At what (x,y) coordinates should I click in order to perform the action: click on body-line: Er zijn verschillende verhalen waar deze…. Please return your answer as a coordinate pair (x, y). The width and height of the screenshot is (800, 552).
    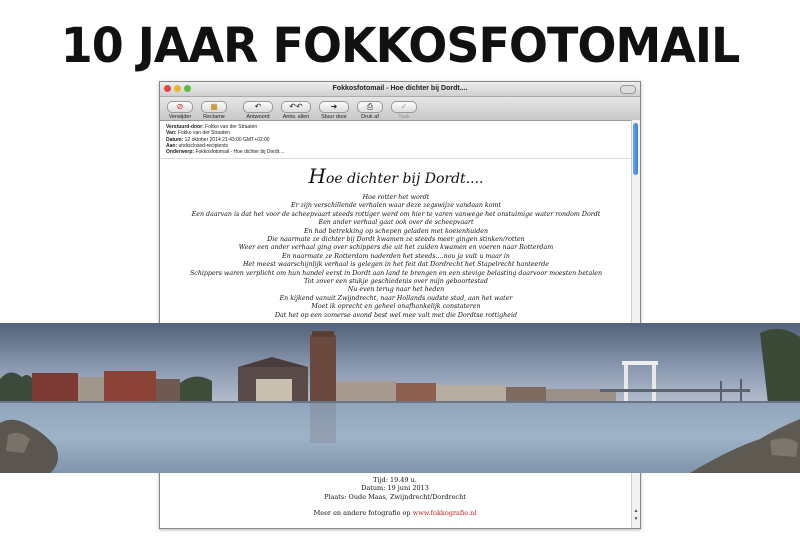
    Looking at the image, I should click on (396, 206).